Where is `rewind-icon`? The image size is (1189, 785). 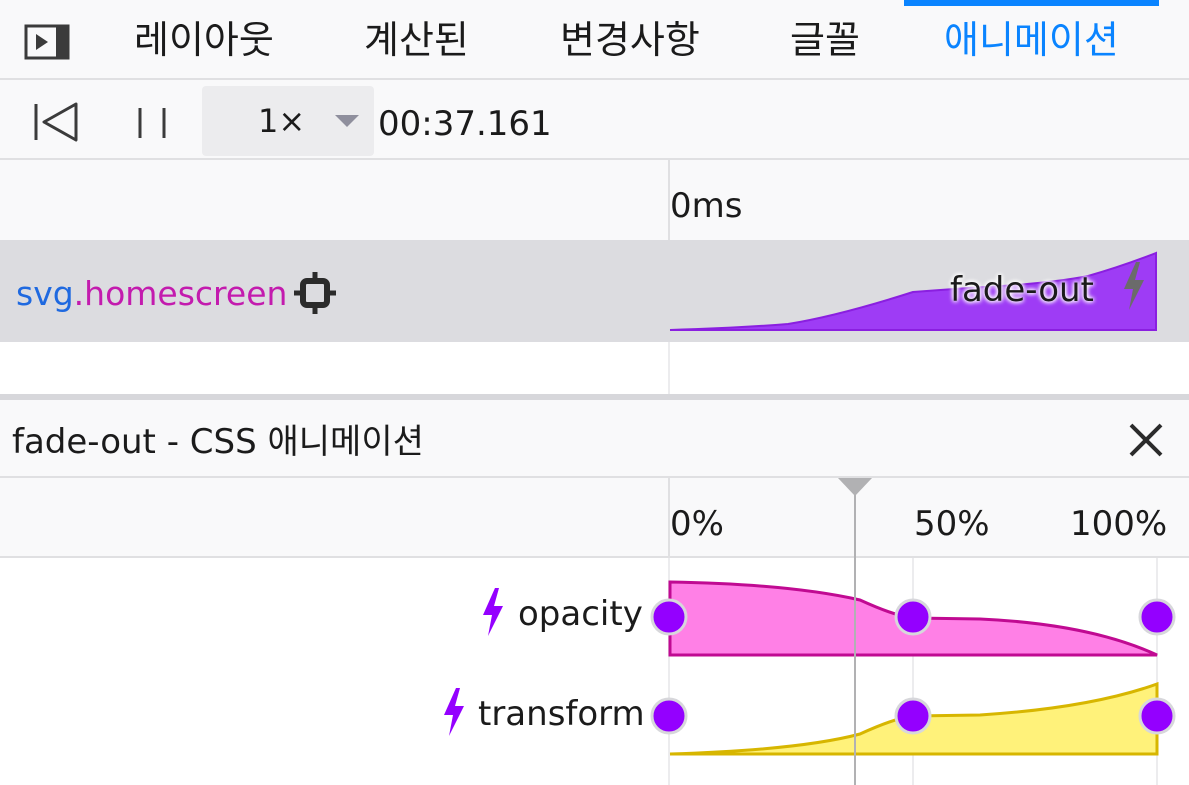
rewind-icon is located at coordinates (56, 122).